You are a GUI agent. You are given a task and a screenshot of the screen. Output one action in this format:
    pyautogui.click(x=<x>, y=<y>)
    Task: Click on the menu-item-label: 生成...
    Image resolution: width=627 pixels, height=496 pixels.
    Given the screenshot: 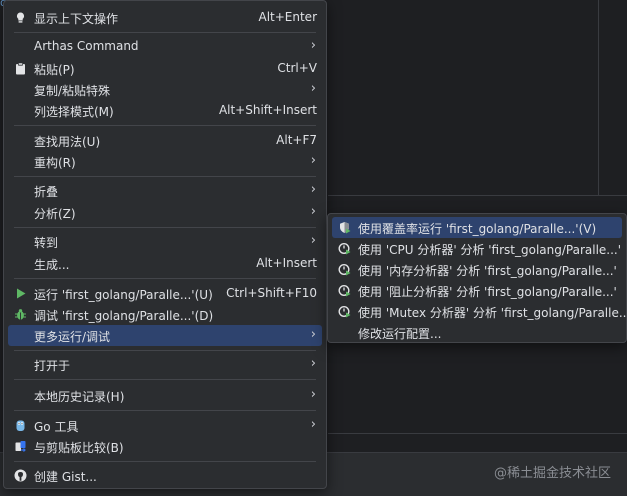 What is the action you would take?
    pyautogui.click(x=52, y=265)
    